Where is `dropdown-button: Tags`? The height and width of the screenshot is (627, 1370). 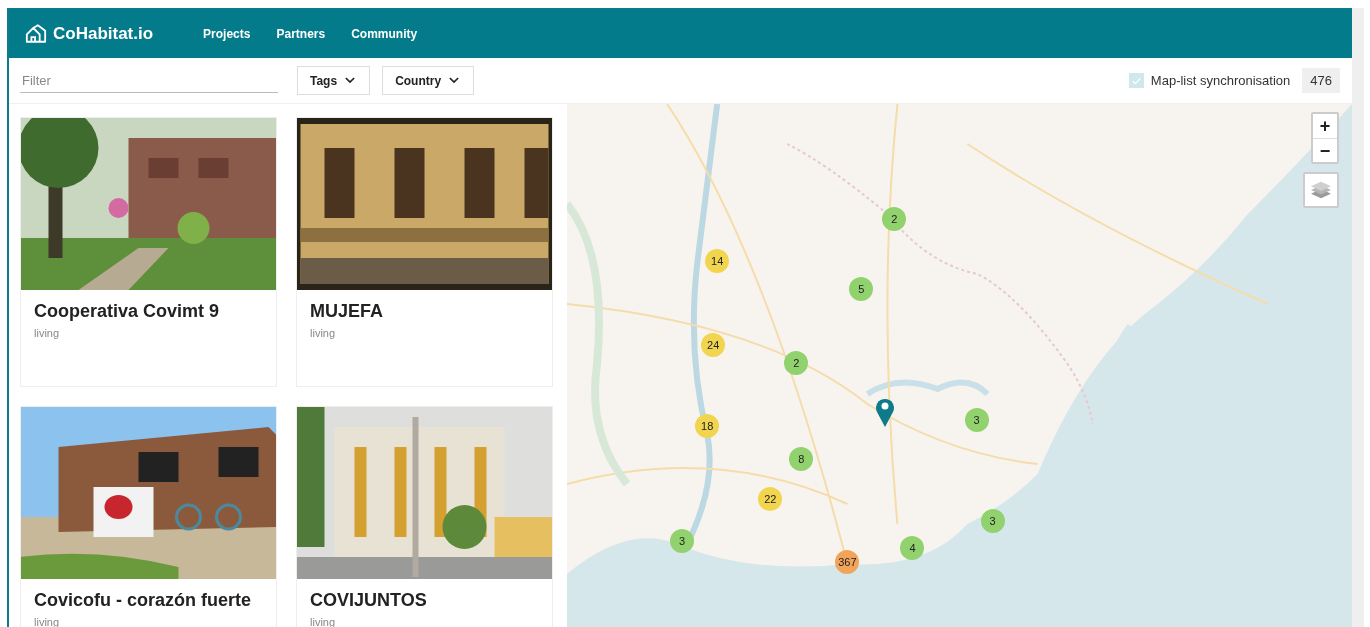 dropdown-button: Tags is located at coordinates (334, 80).